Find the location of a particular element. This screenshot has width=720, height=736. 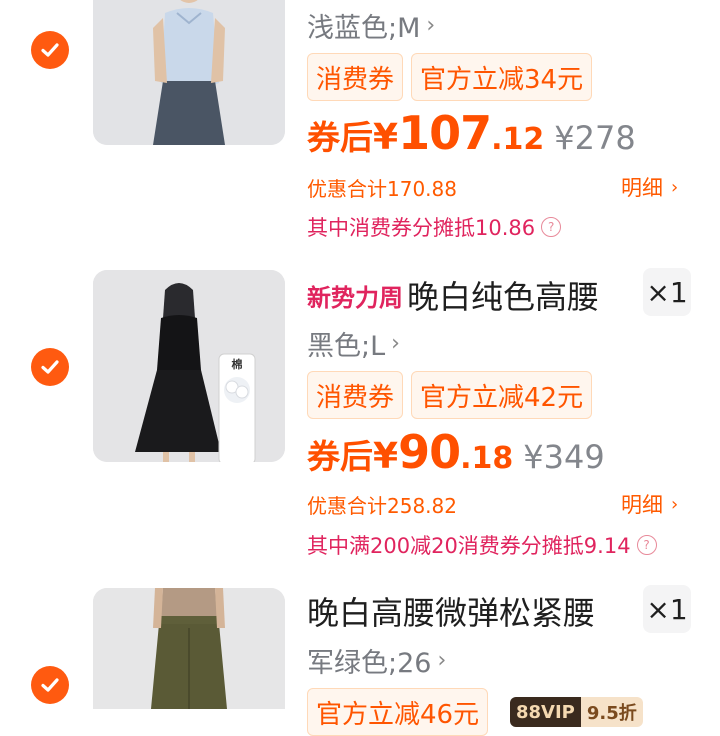

promo-tags: 消费券 官方立减42元 is located at coordinates (450, 395).